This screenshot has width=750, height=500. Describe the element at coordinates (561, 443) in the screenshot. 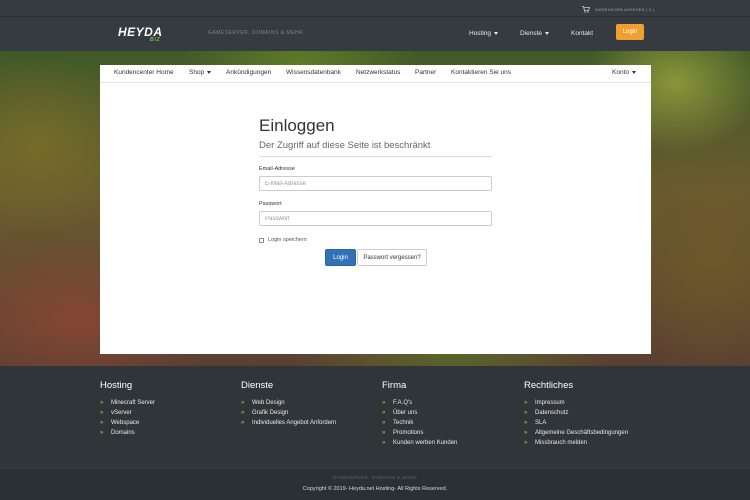

I see `footer-link: Missbrauch melden` at that location.